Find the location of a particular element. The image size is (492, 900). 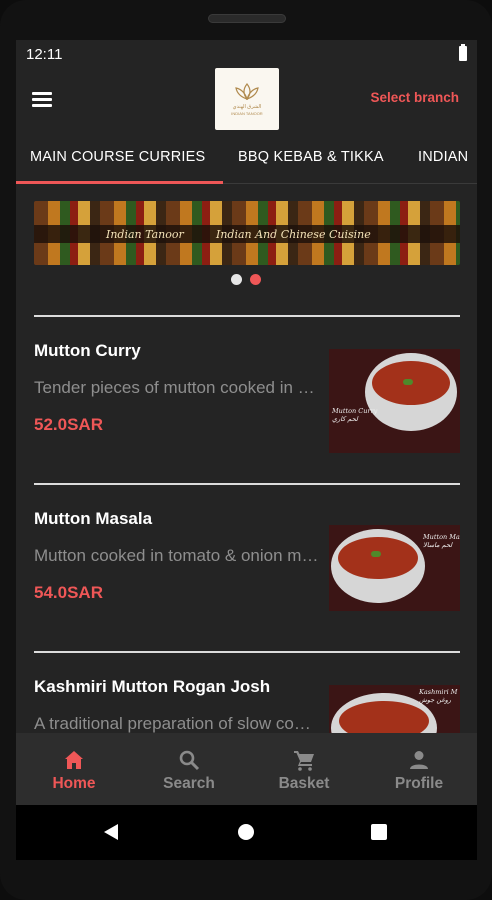

app-bar: الشرق الهندي INDIAN TANOOR Select branch is located at coordinates (246, 99).